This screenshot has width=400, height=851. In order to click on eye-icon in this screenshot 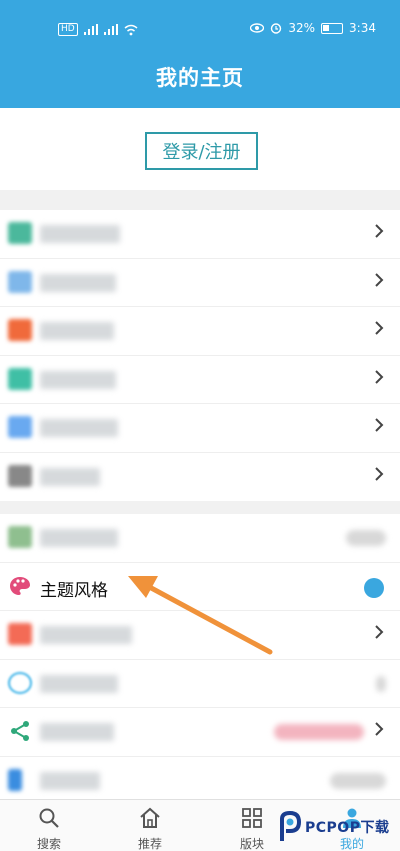, I will do `click(257, 28)`.